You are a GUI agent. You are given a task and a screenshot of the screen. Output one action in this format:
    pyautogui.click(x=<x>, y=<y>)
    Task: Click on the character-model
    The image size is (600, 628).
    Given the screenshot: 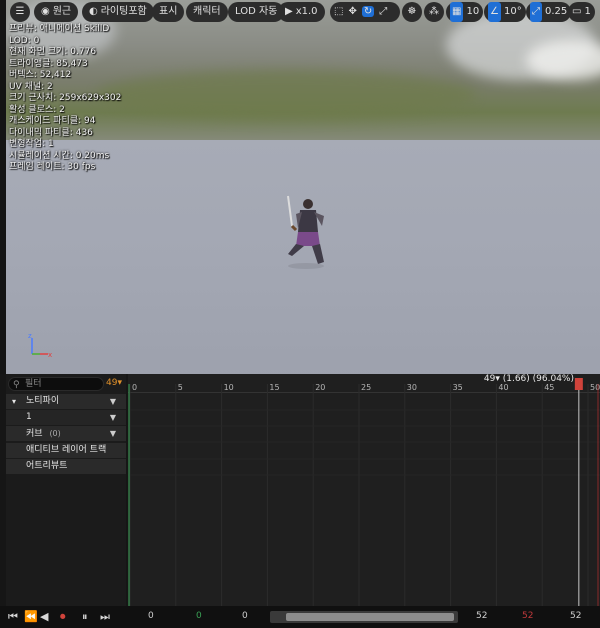 What is the action you would take?
    pyautogui.click(x=306, y=232)
    